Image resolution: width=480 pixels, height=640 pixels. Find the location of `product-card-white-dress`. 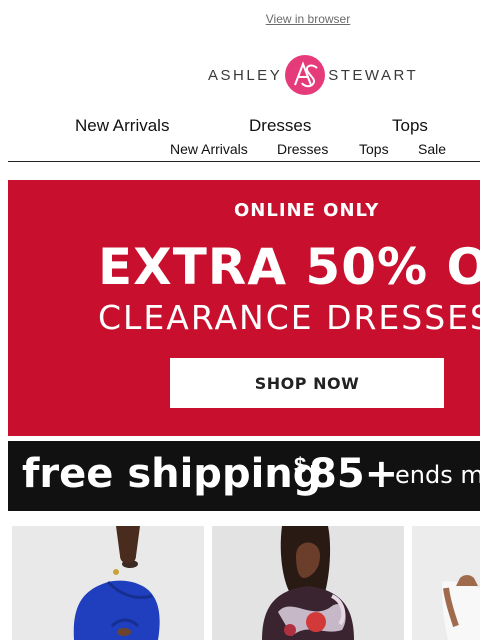

product-card-white-dress is located at coordinates (446, 583).